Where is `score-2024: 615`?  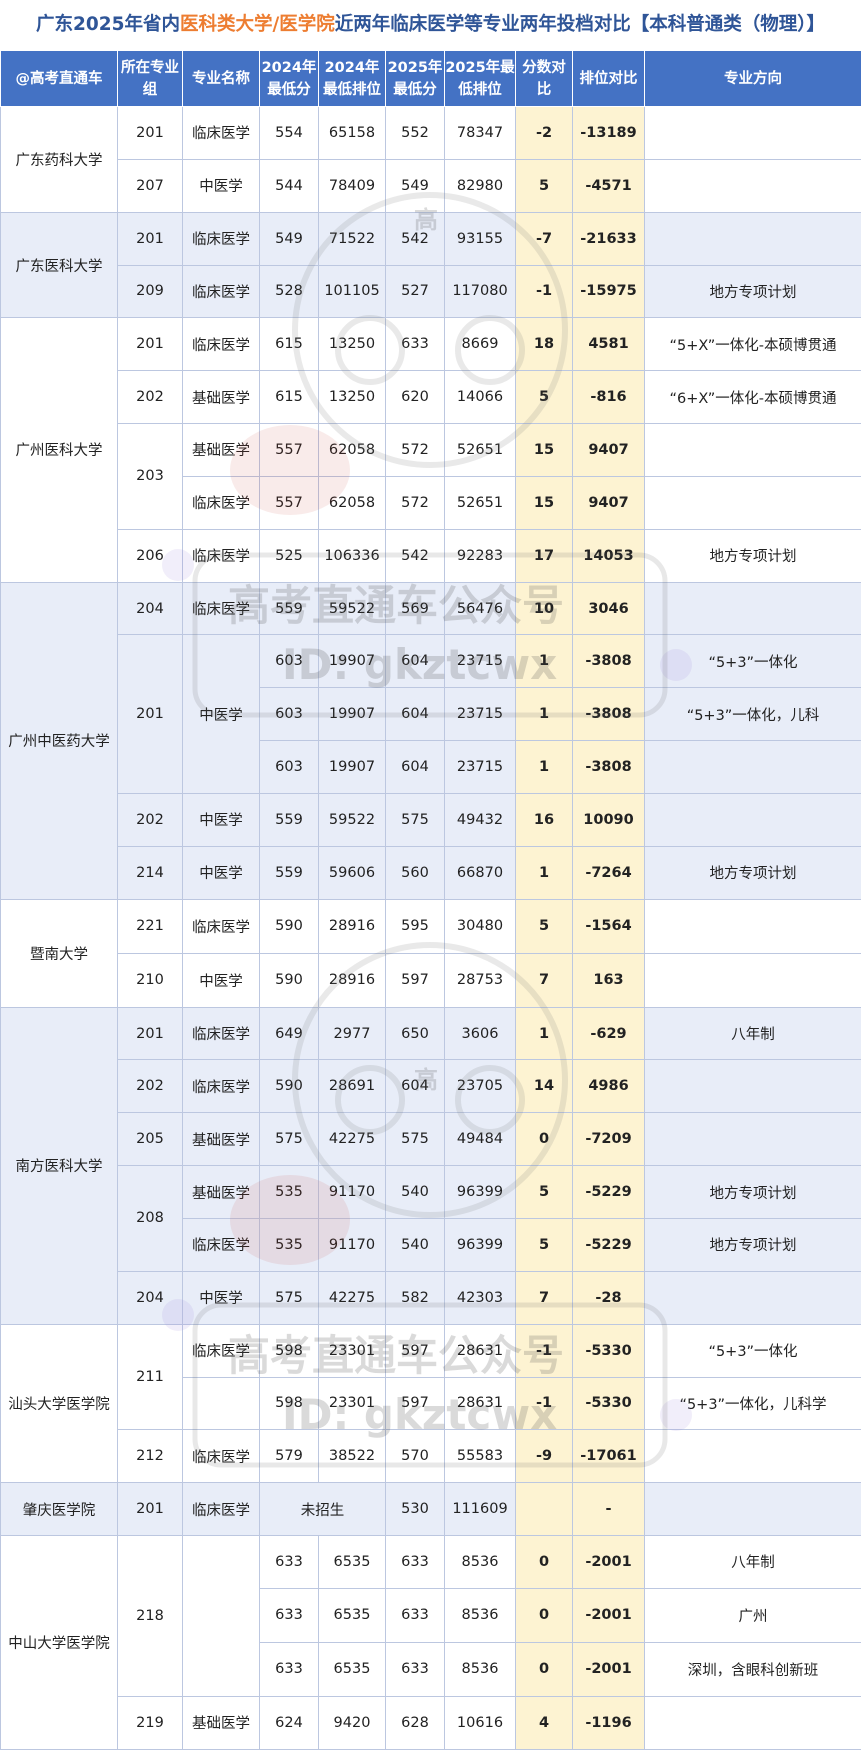
score-2024: 615 is located at coordinates (289, 344).